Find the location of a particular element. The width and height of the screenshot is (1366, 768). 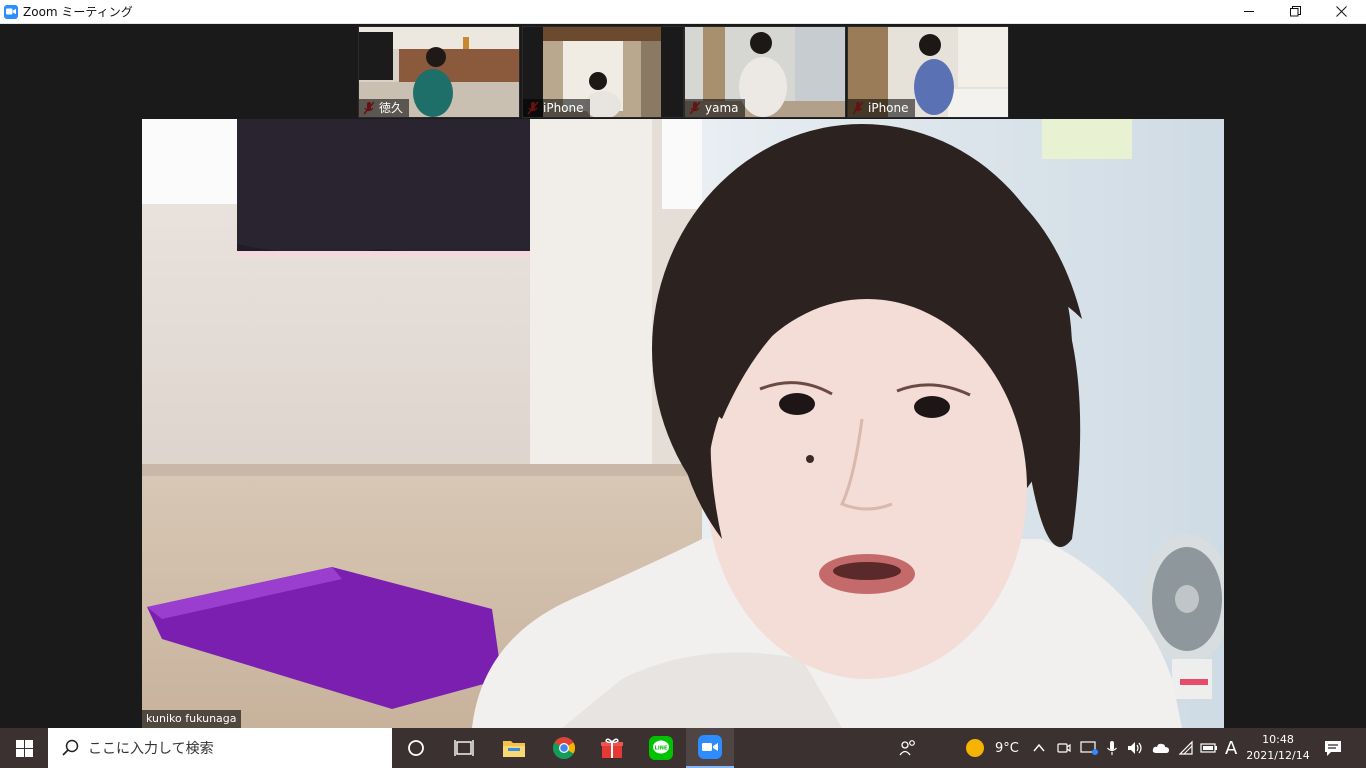

notification-icon is located at coordinates (1333, 748).